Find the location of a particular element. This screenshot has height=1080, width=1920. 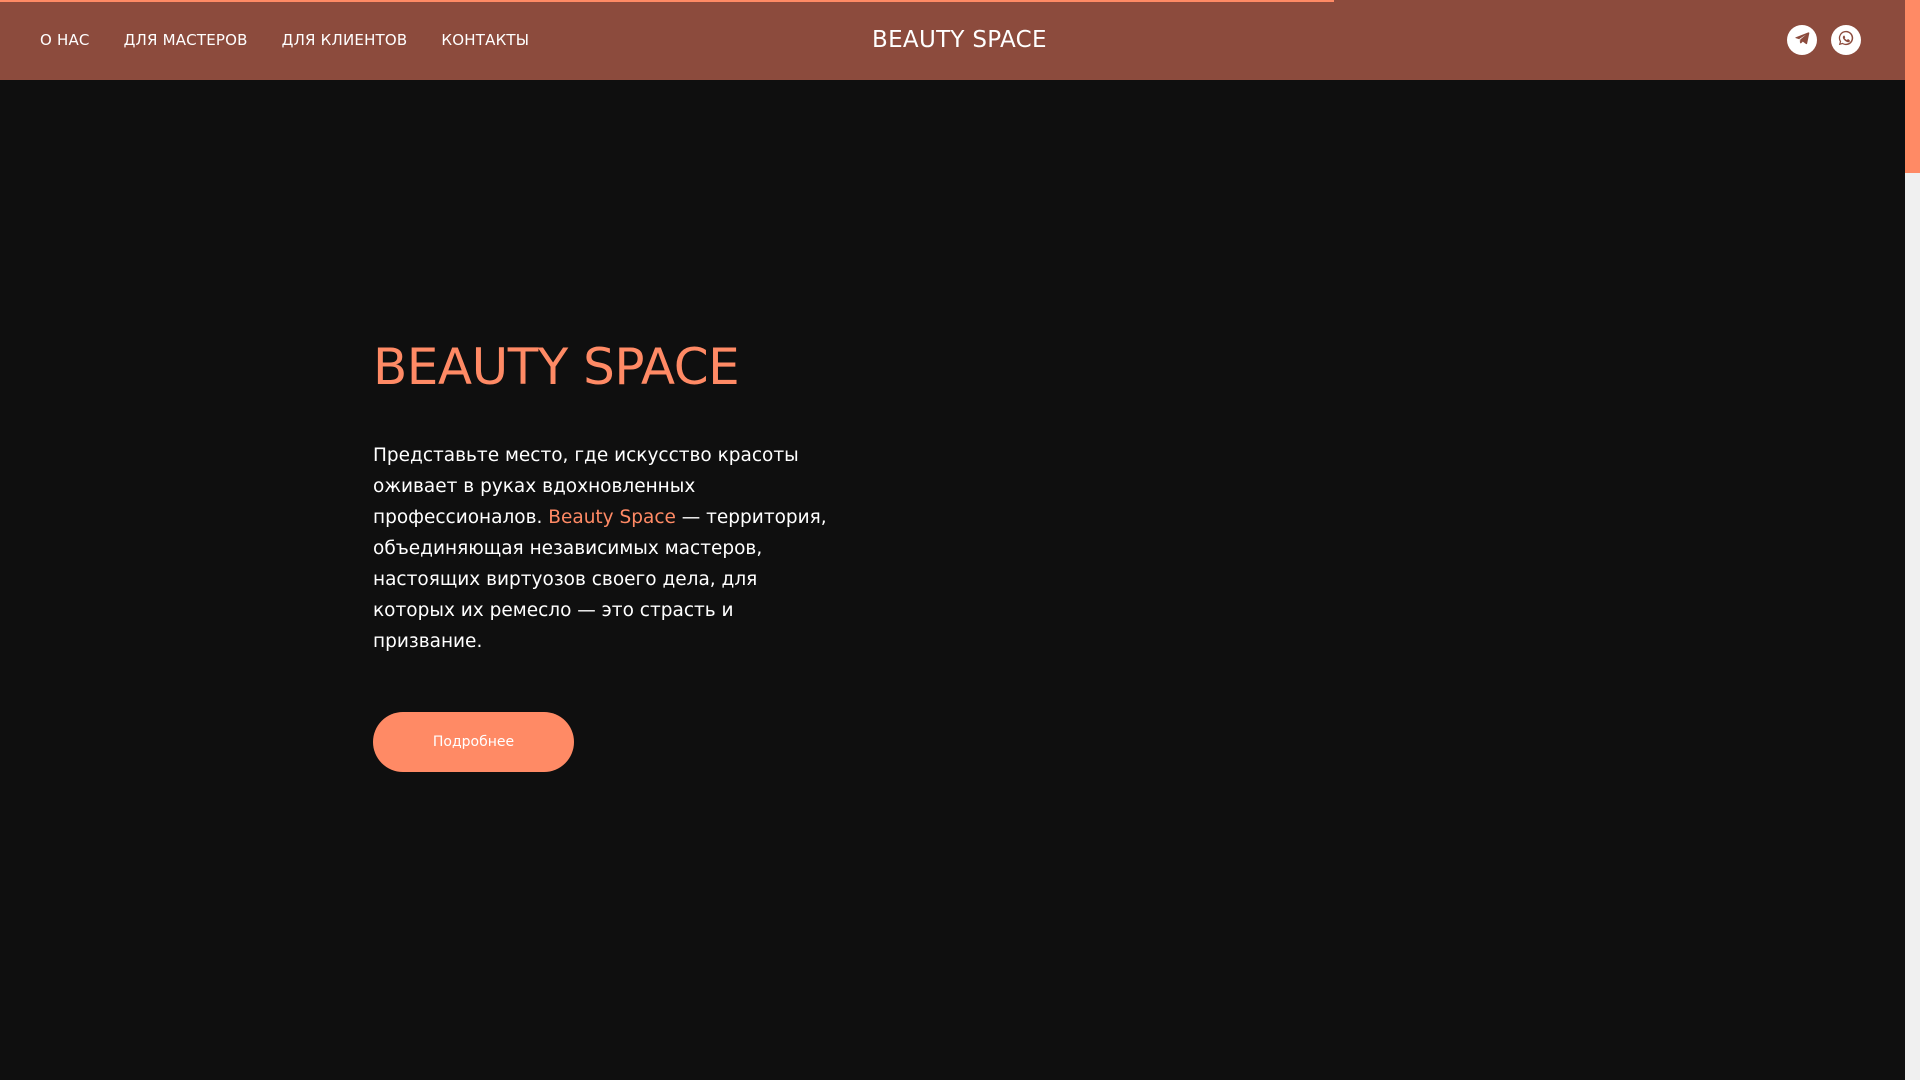

nav-link-contacts: КОНТАКТЫ is located at coordinates (485, 40).